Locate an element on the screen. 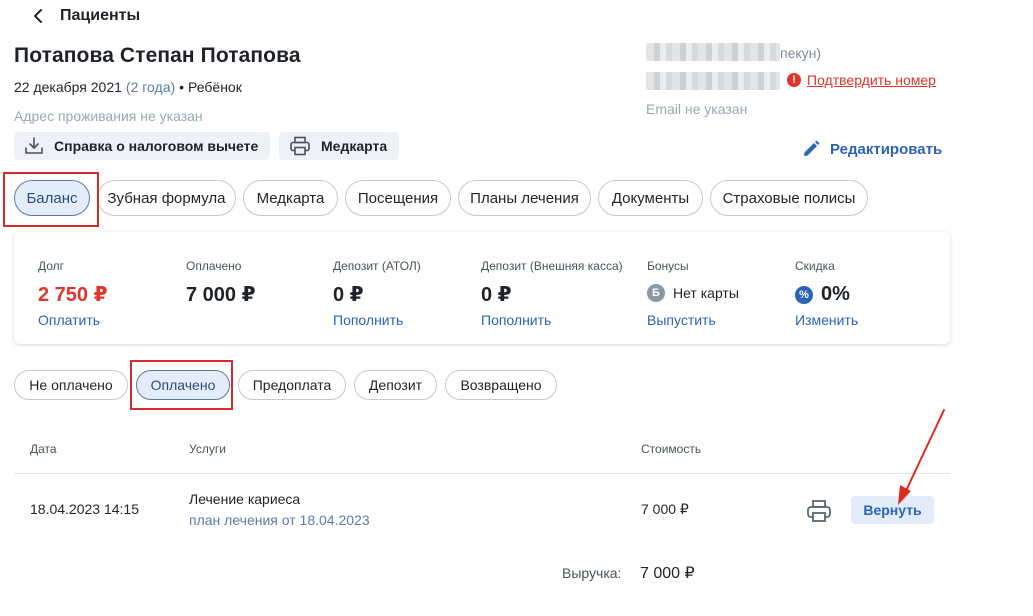 The image size is (1033, 616). debt-label: Долг is located at coordinates (51, 266).